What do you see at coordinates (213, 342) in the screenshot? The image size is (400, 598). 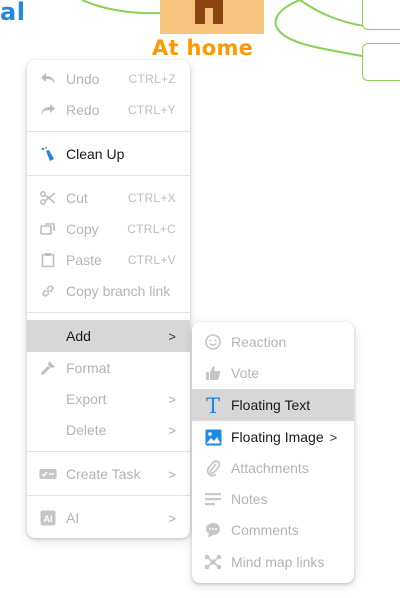 I see `smiley-icon` at bounding box center [213, 342].